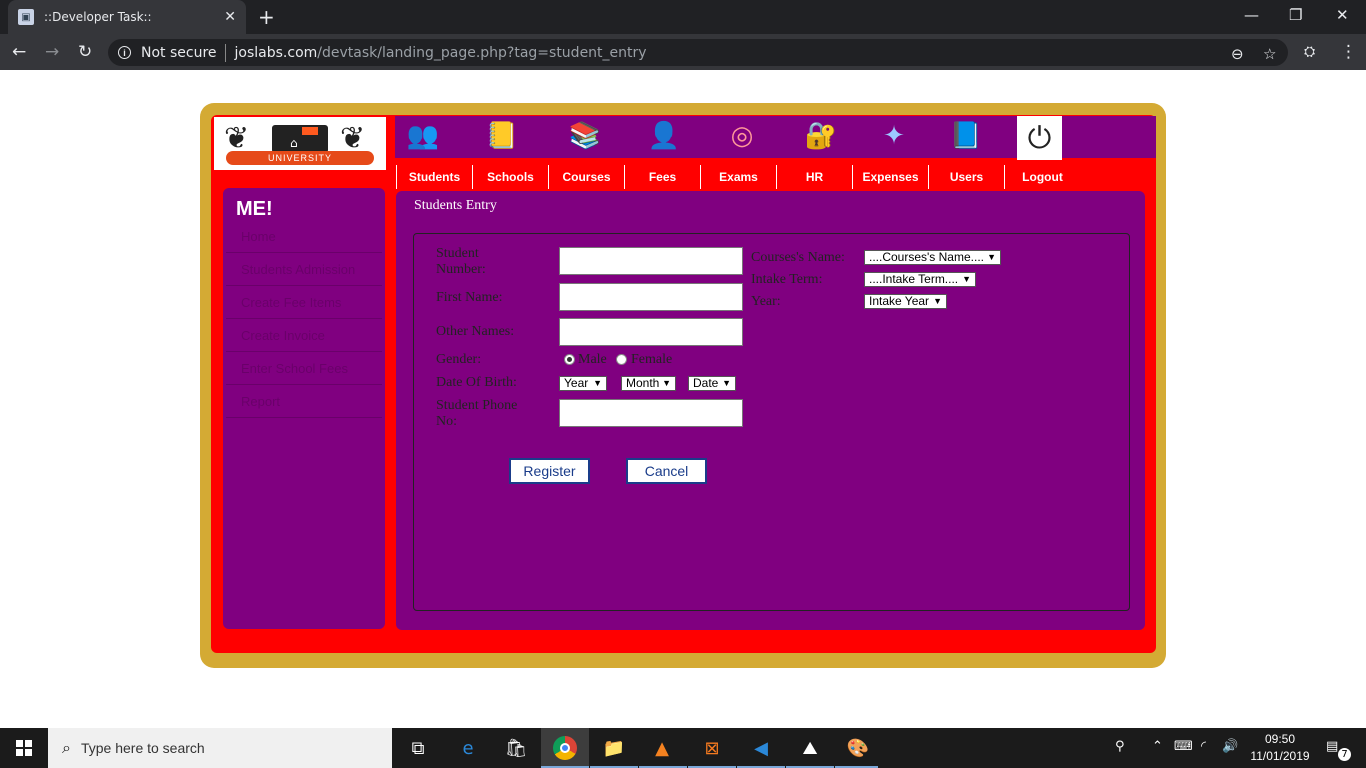 Image resolution: width=1366 pixels, height=768 pixels. Describe the element at coordinates (26, 17) in the screenshot. I see `favicon-icon: ▣` at that location.